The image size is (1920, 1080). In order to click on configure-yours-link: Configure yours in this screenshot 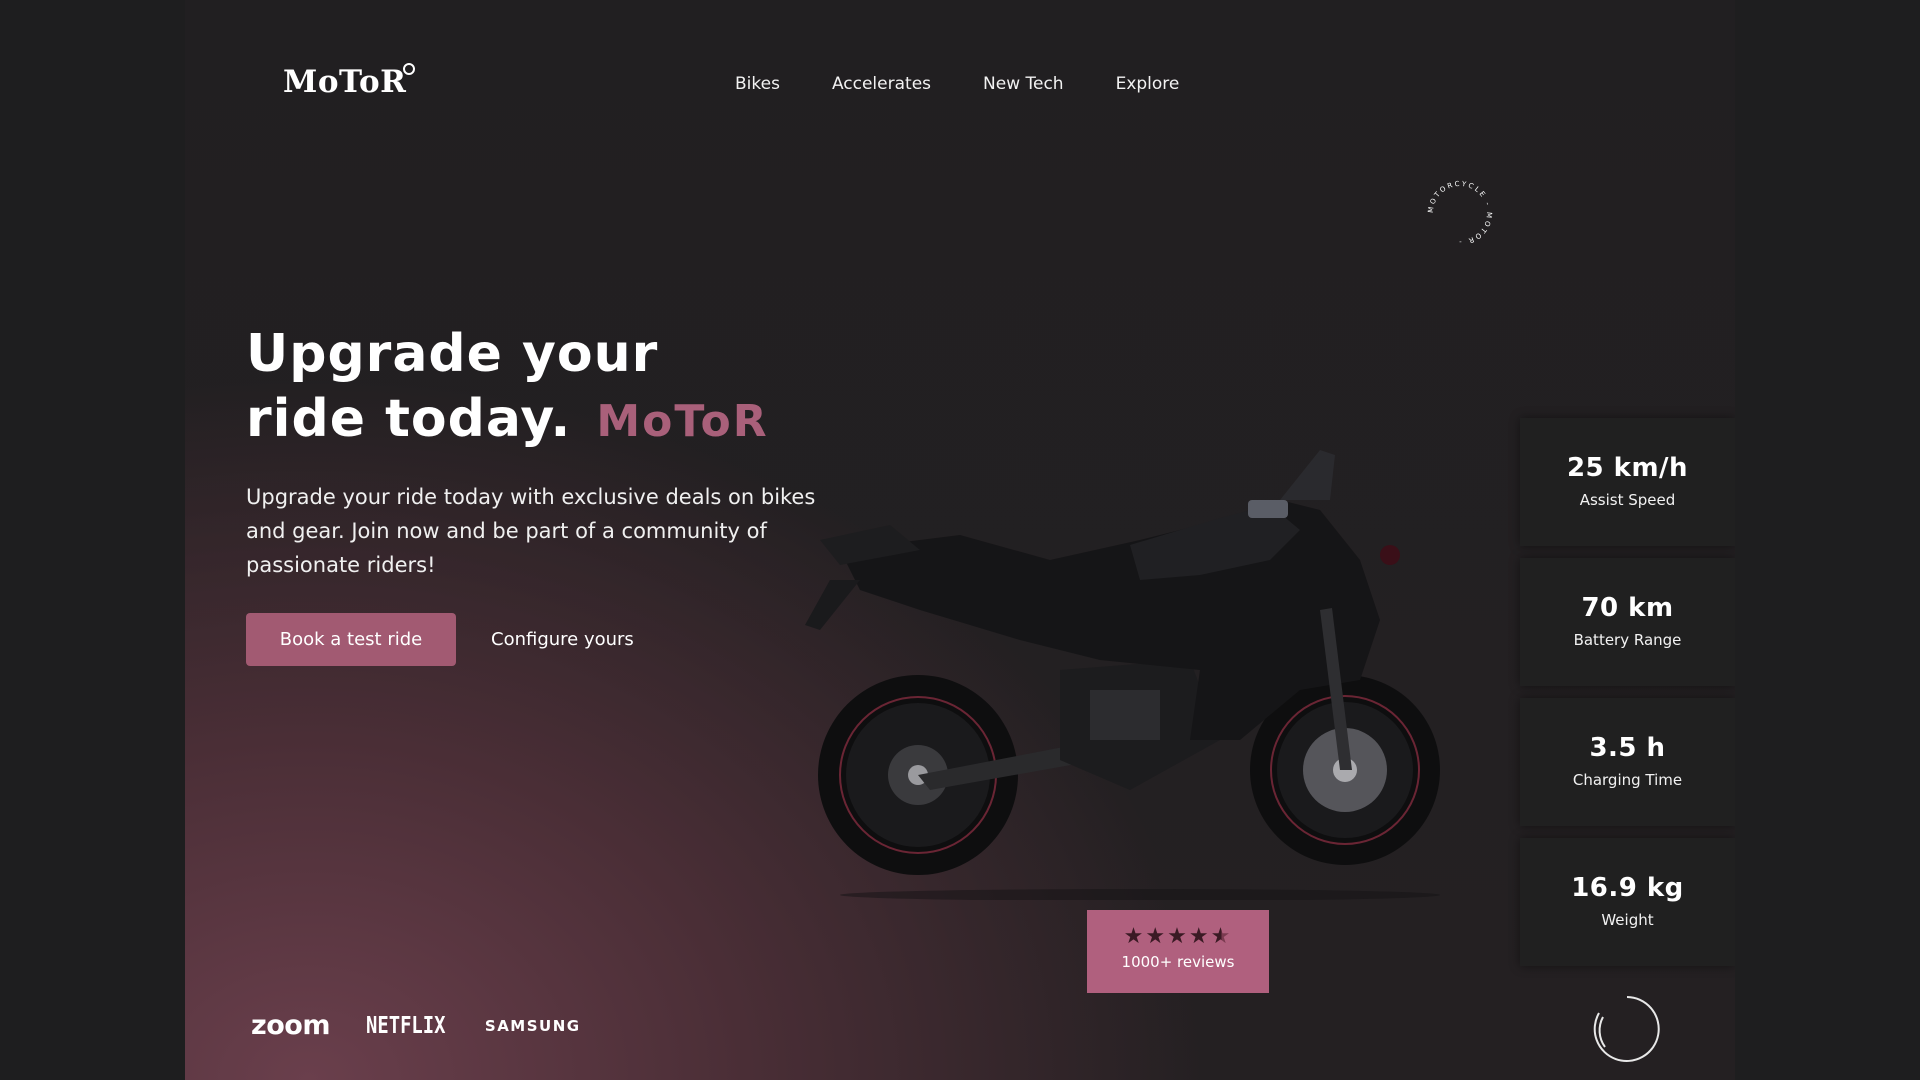, I will do `click(562, 639)`.